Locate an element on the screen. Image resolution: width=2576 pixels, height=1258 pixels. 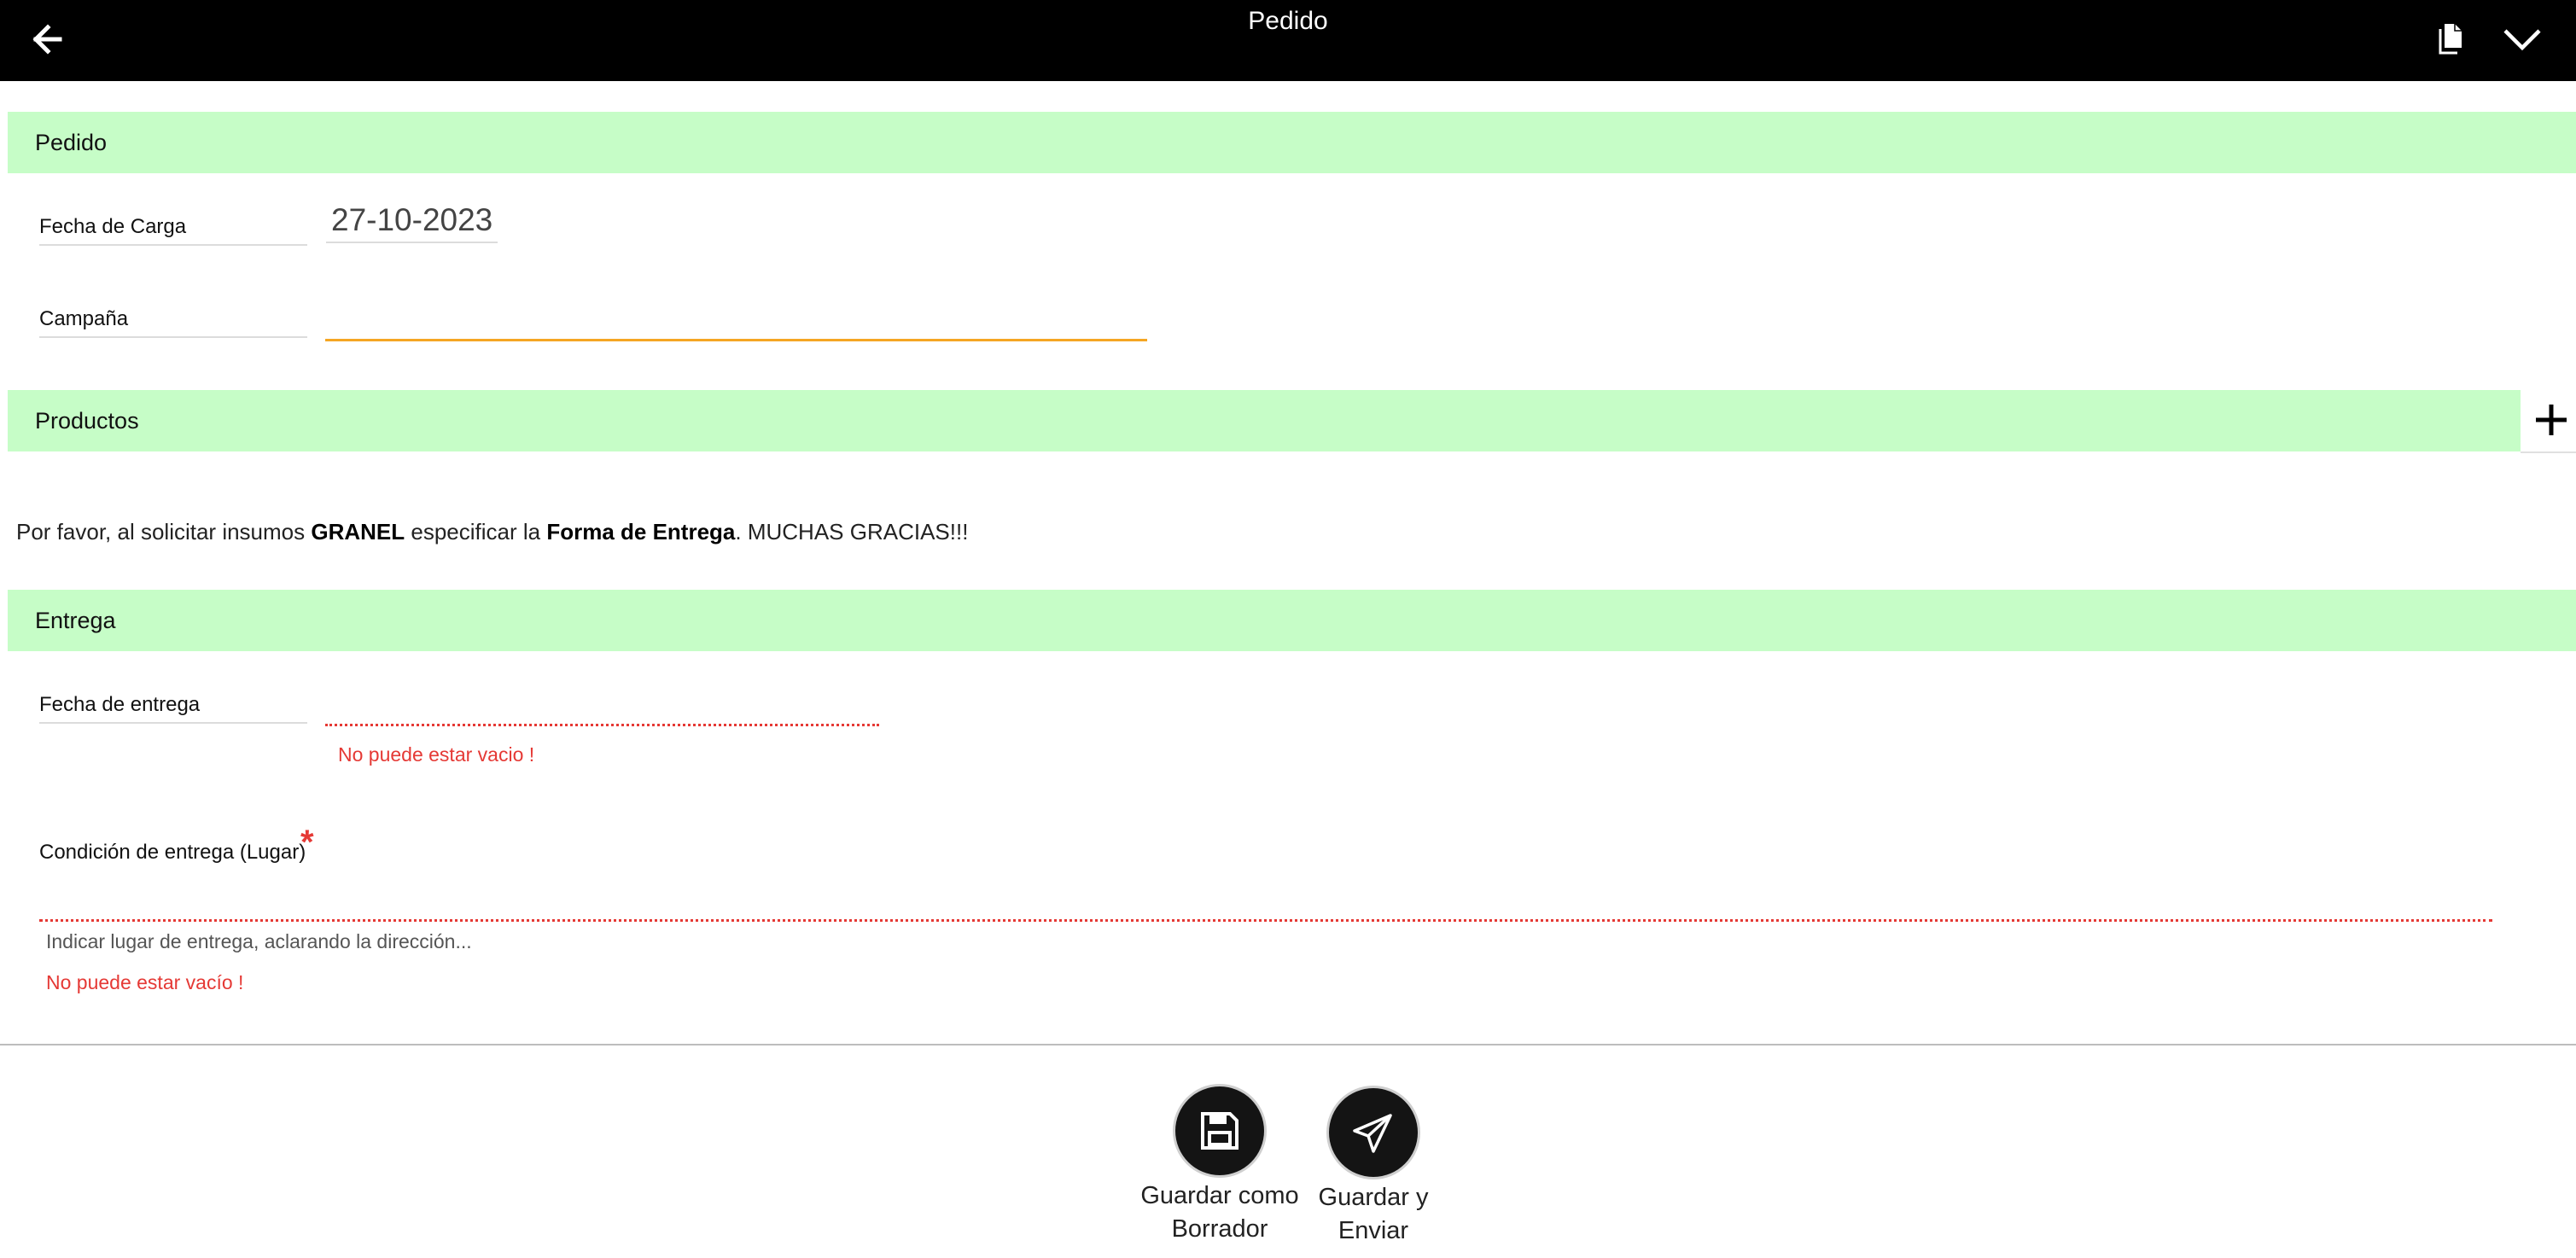
save-send-button is located at coordinates (1373, 1132).